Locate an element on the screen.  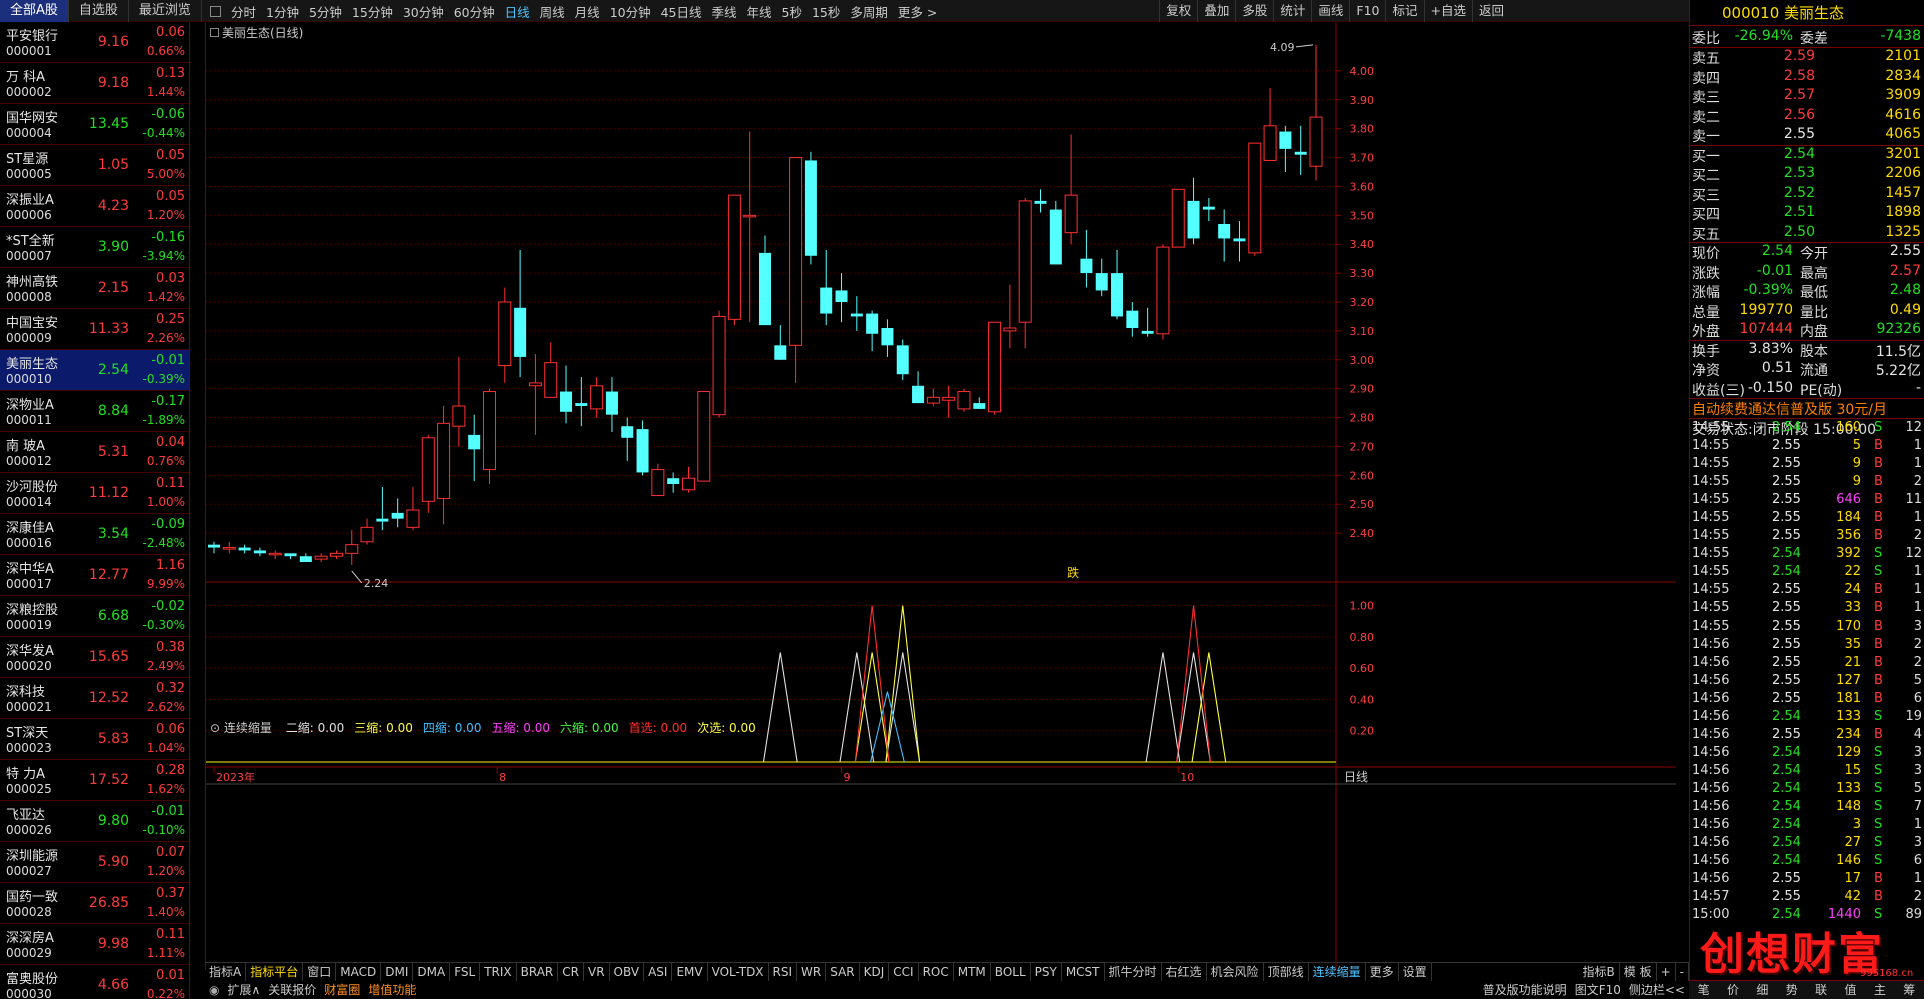
indicator-tab-0: 指标A is located at coordinates (226, 971).